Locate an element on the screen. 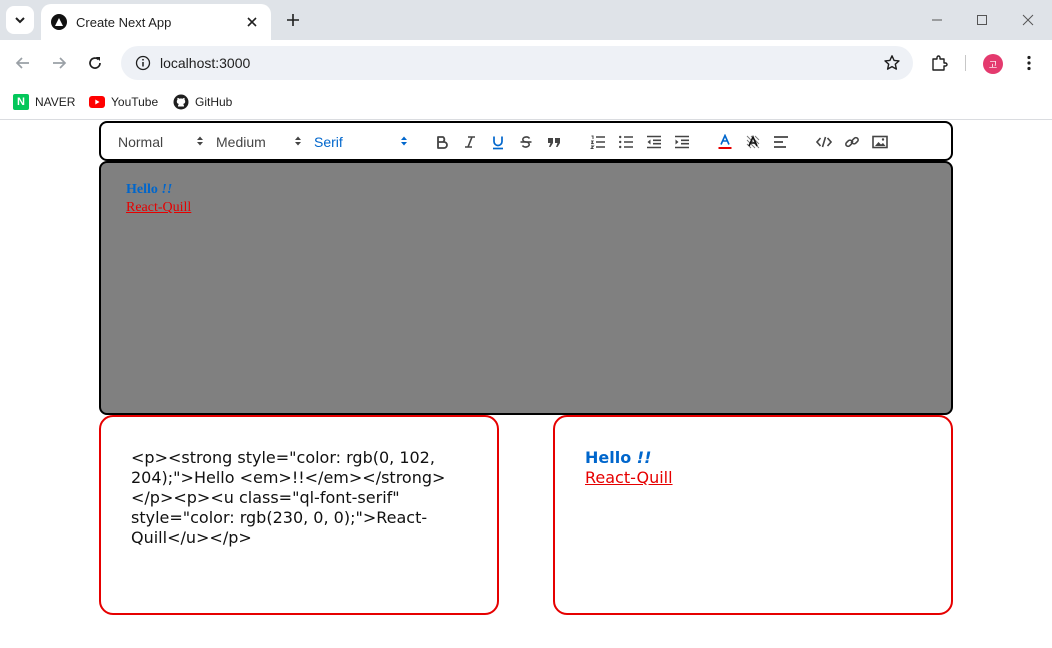  background-color-icon is located at coordinates (753, 142).